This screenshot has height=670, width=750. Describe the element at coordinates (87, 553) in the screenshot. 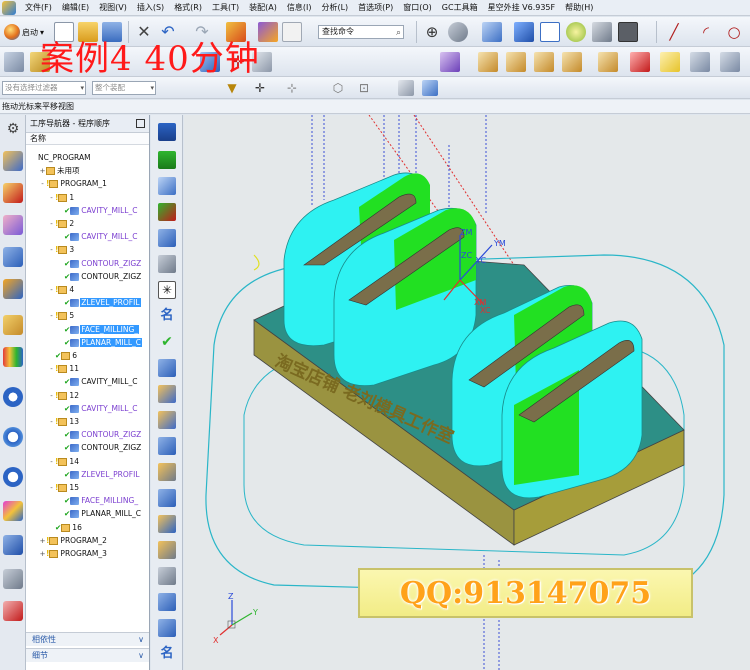

I see `tree-row: +! PROGRAM_3` at that location.